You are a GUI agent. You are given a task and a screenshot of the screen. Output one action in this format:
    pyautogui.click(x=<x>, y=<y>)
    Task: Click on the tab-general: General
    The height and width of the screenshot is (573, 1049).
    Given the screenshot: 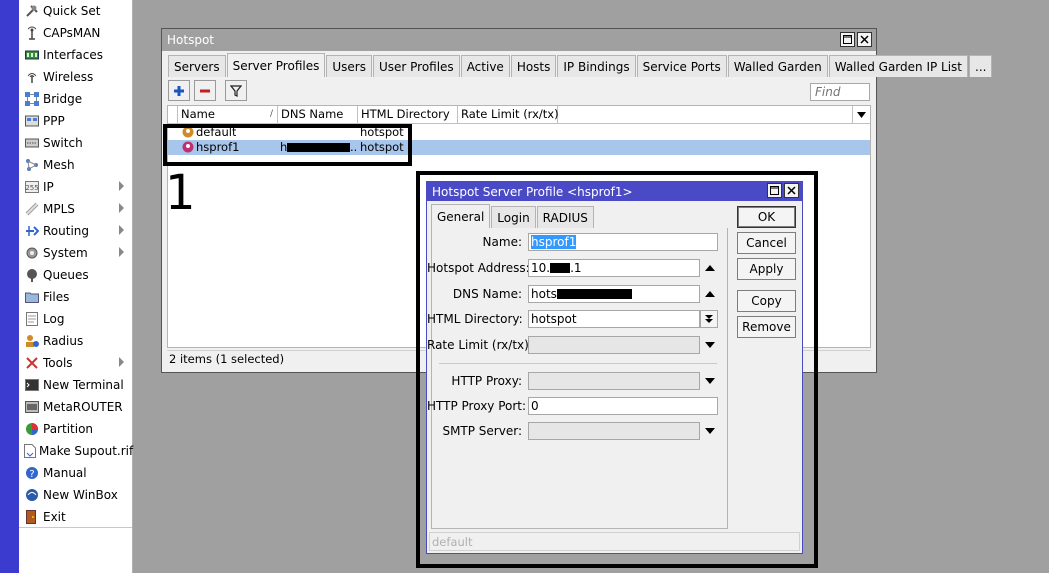 What is the action you would take?
    pyautogui.click(x=461, y=216)
    